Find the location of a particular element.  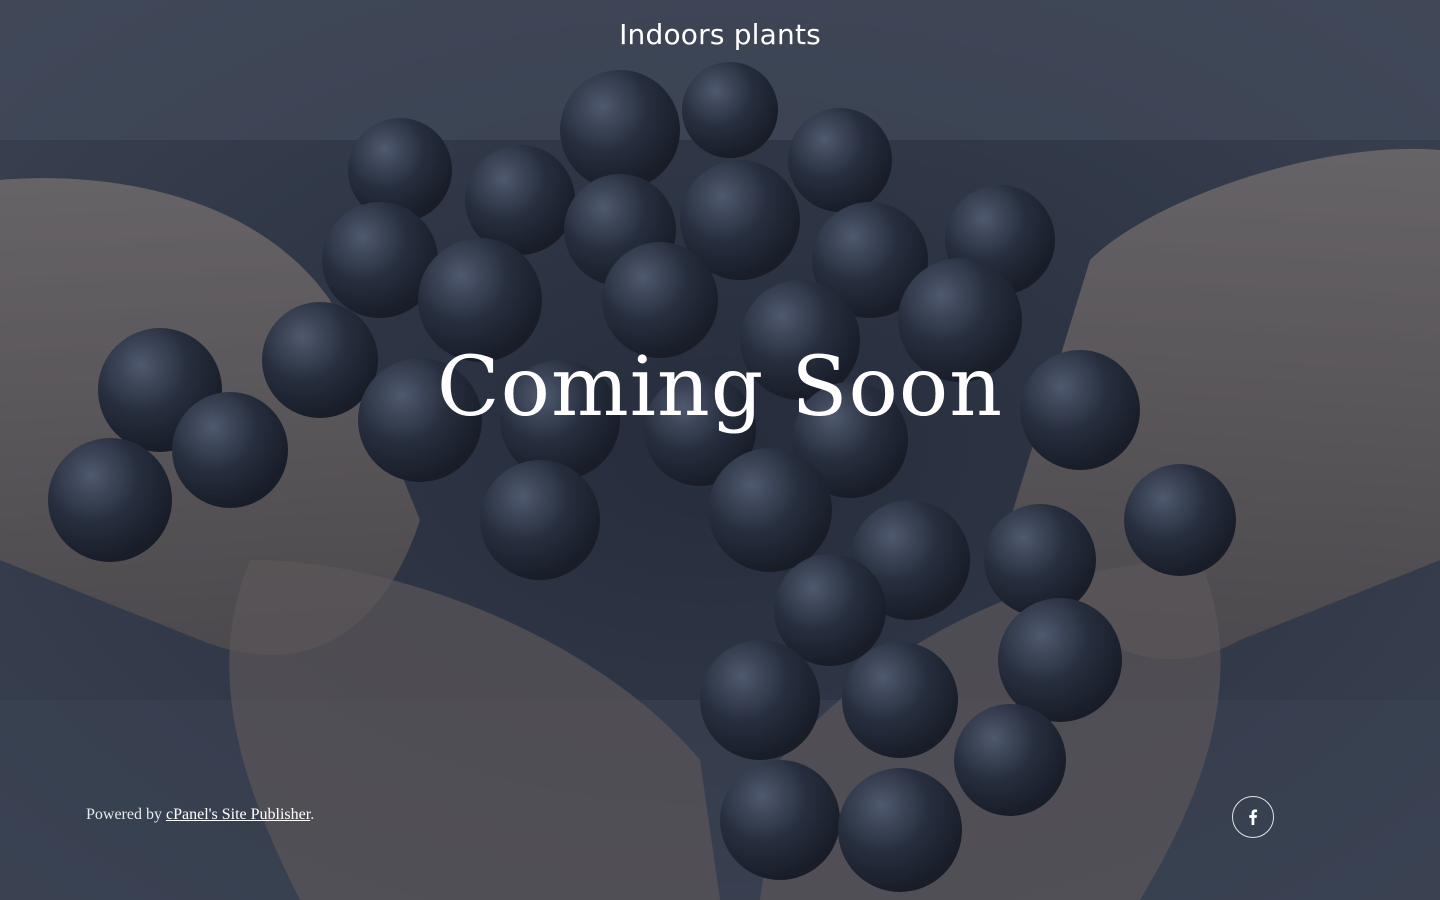

site-title: Indoors plants is located at coordinates (720, 34).